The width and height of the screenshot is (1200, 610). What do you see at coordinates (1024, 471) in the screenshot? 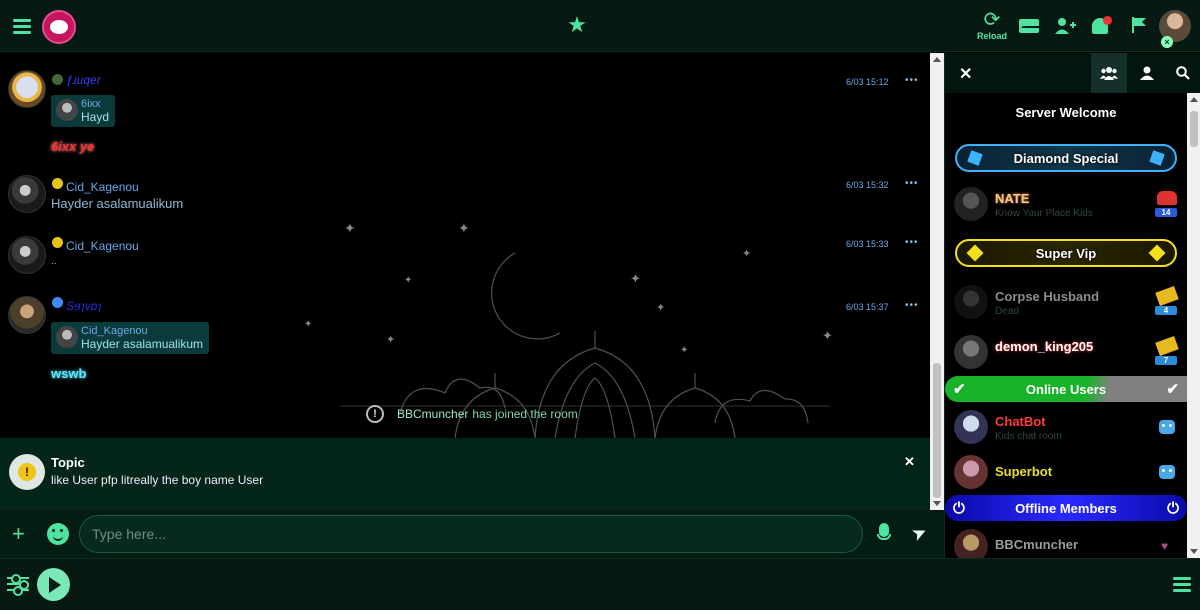
I see `user-name: Superbot` at bounding box center [1024, 471].